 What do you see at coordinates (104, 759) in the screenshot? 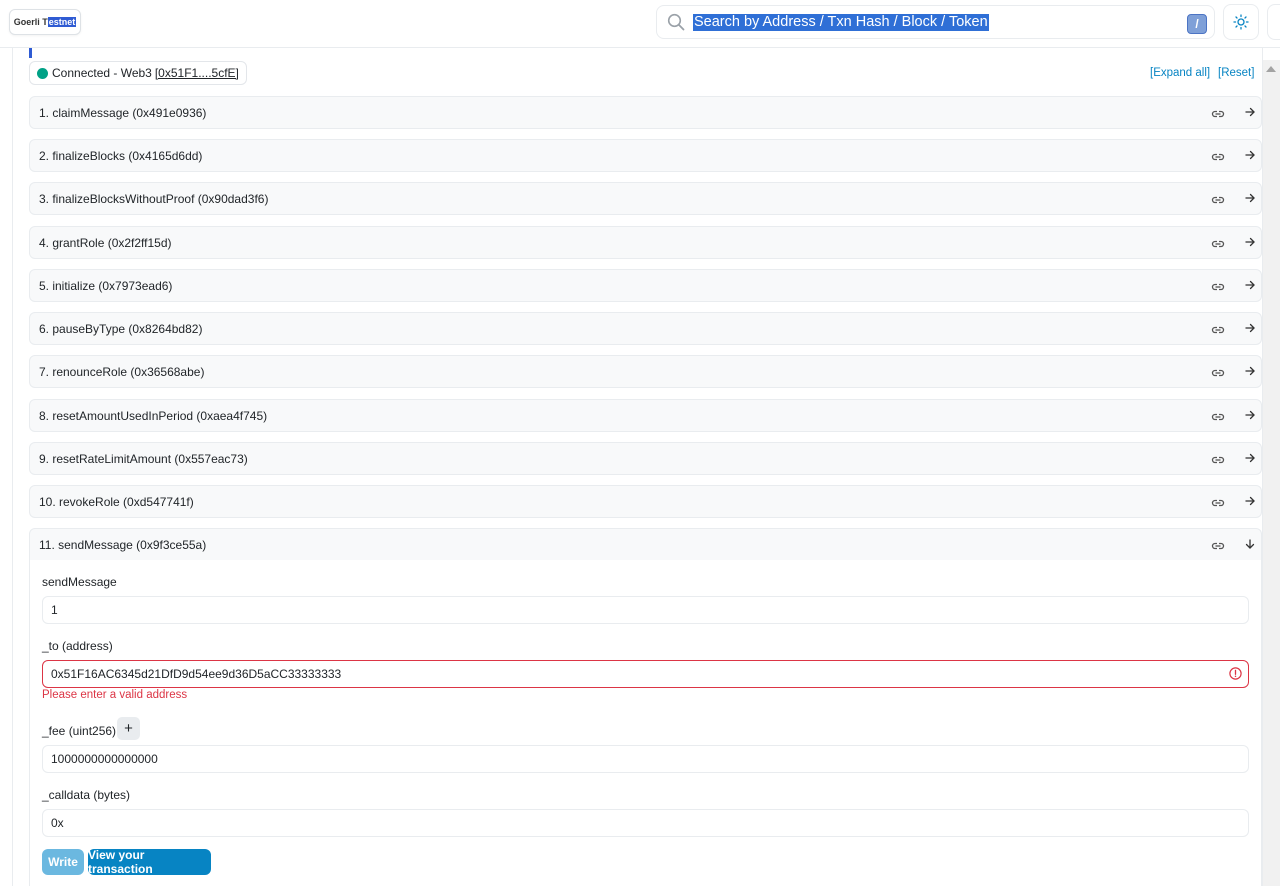
I see `fee-value: 1000000000000000` at bounding box center [104, 759].